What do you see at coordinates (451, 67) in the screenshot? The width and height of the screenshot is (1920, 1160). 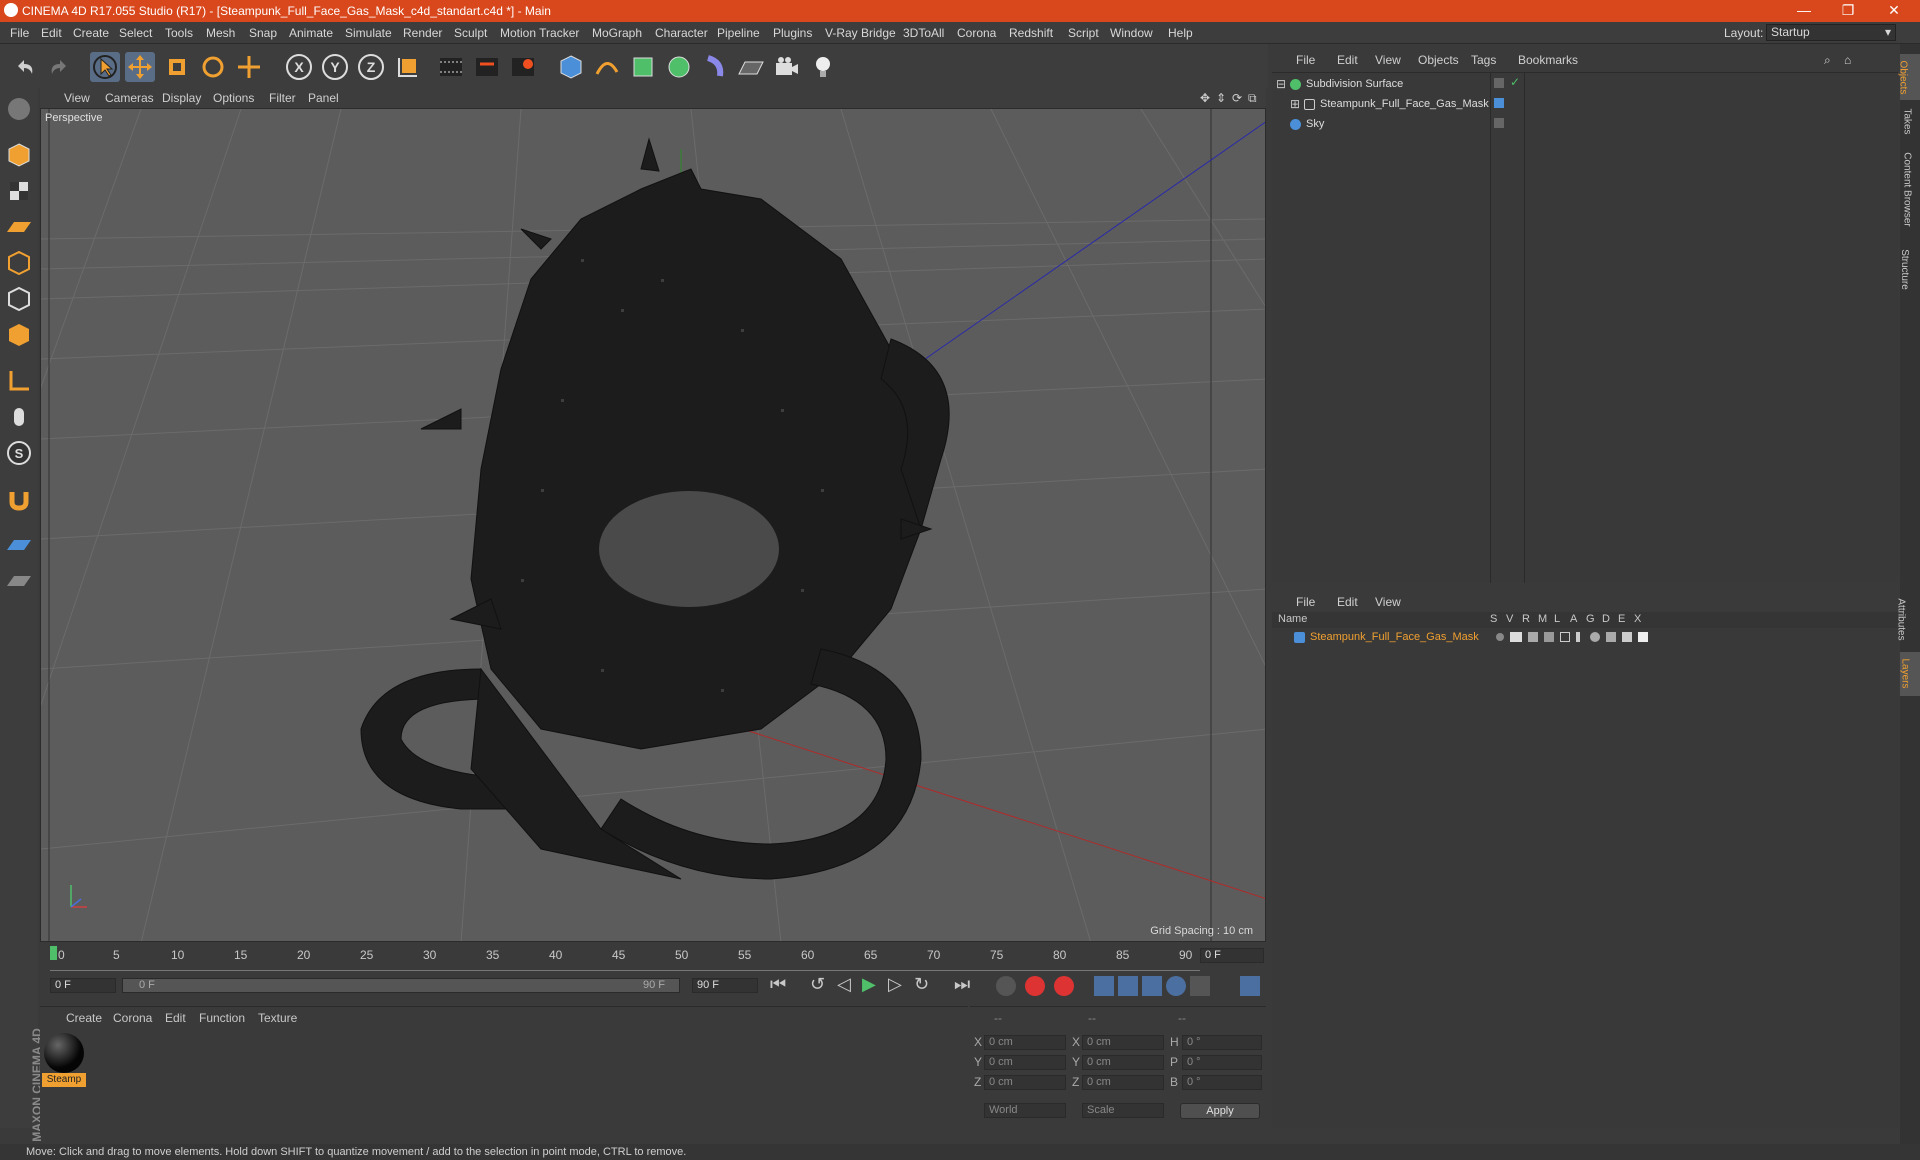 I see `render-view-button` at bounding box center [451, 67].